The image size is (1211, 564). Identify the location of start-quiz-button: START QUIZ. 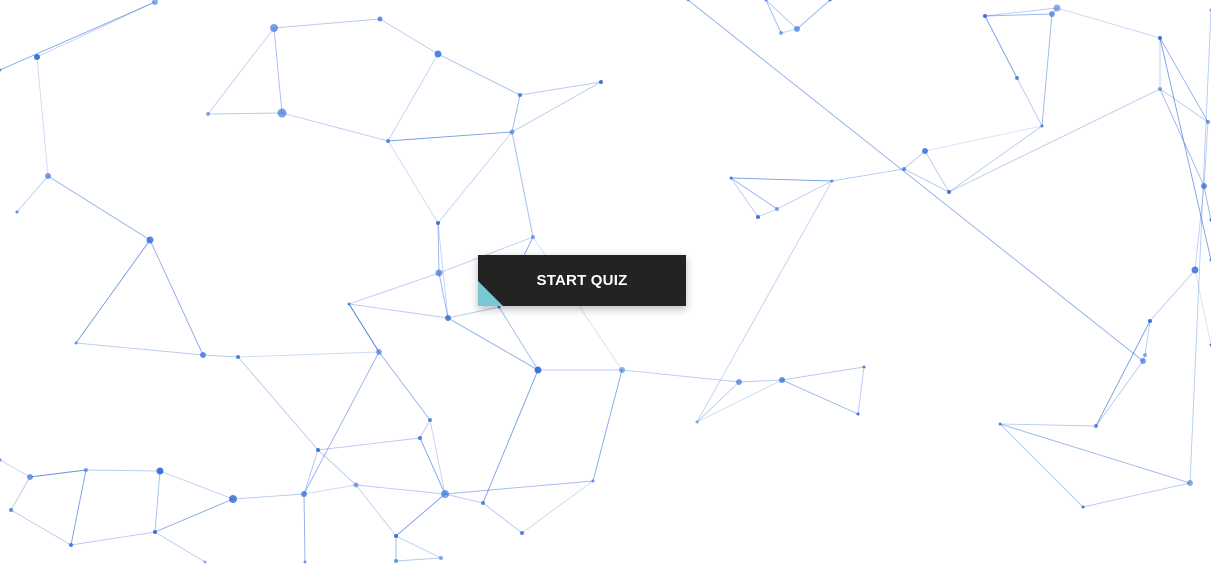
(582, 280).